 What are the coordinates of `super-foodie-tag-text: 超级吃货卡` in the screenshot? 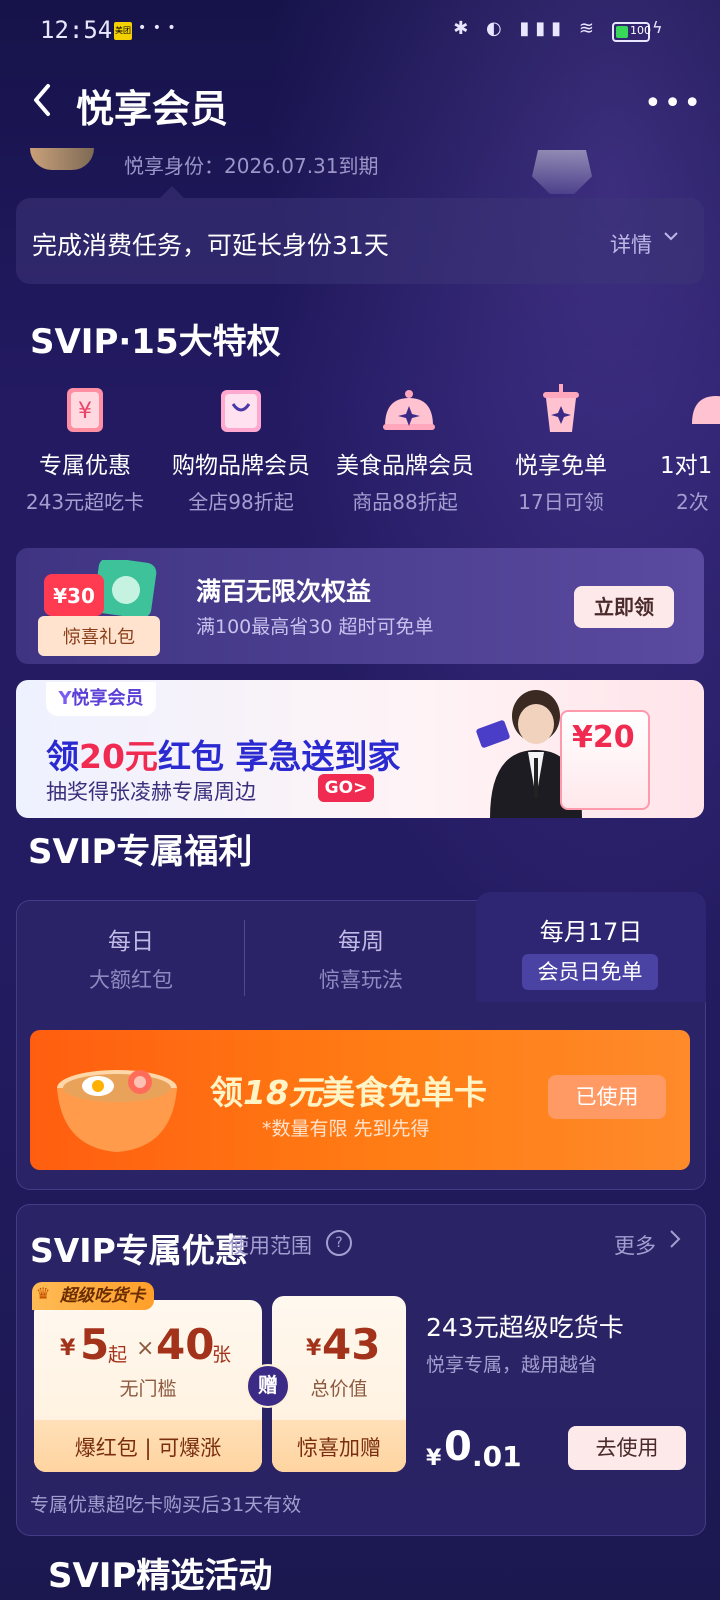 It's located at (102, 1296).